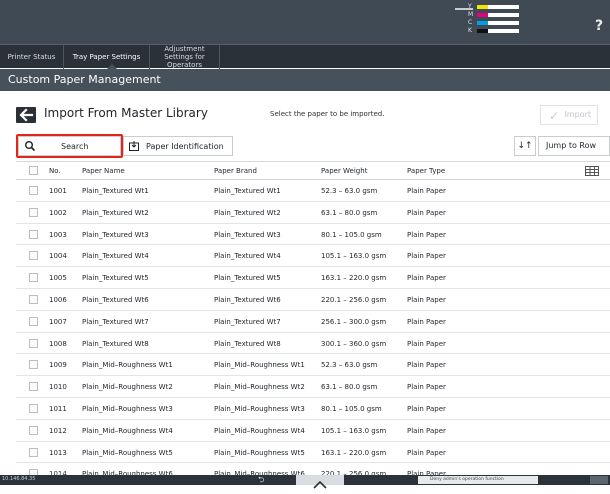  I want to click on cell-paper-name: Plain_Mid–Roughness Wt2, so click(127, 387).